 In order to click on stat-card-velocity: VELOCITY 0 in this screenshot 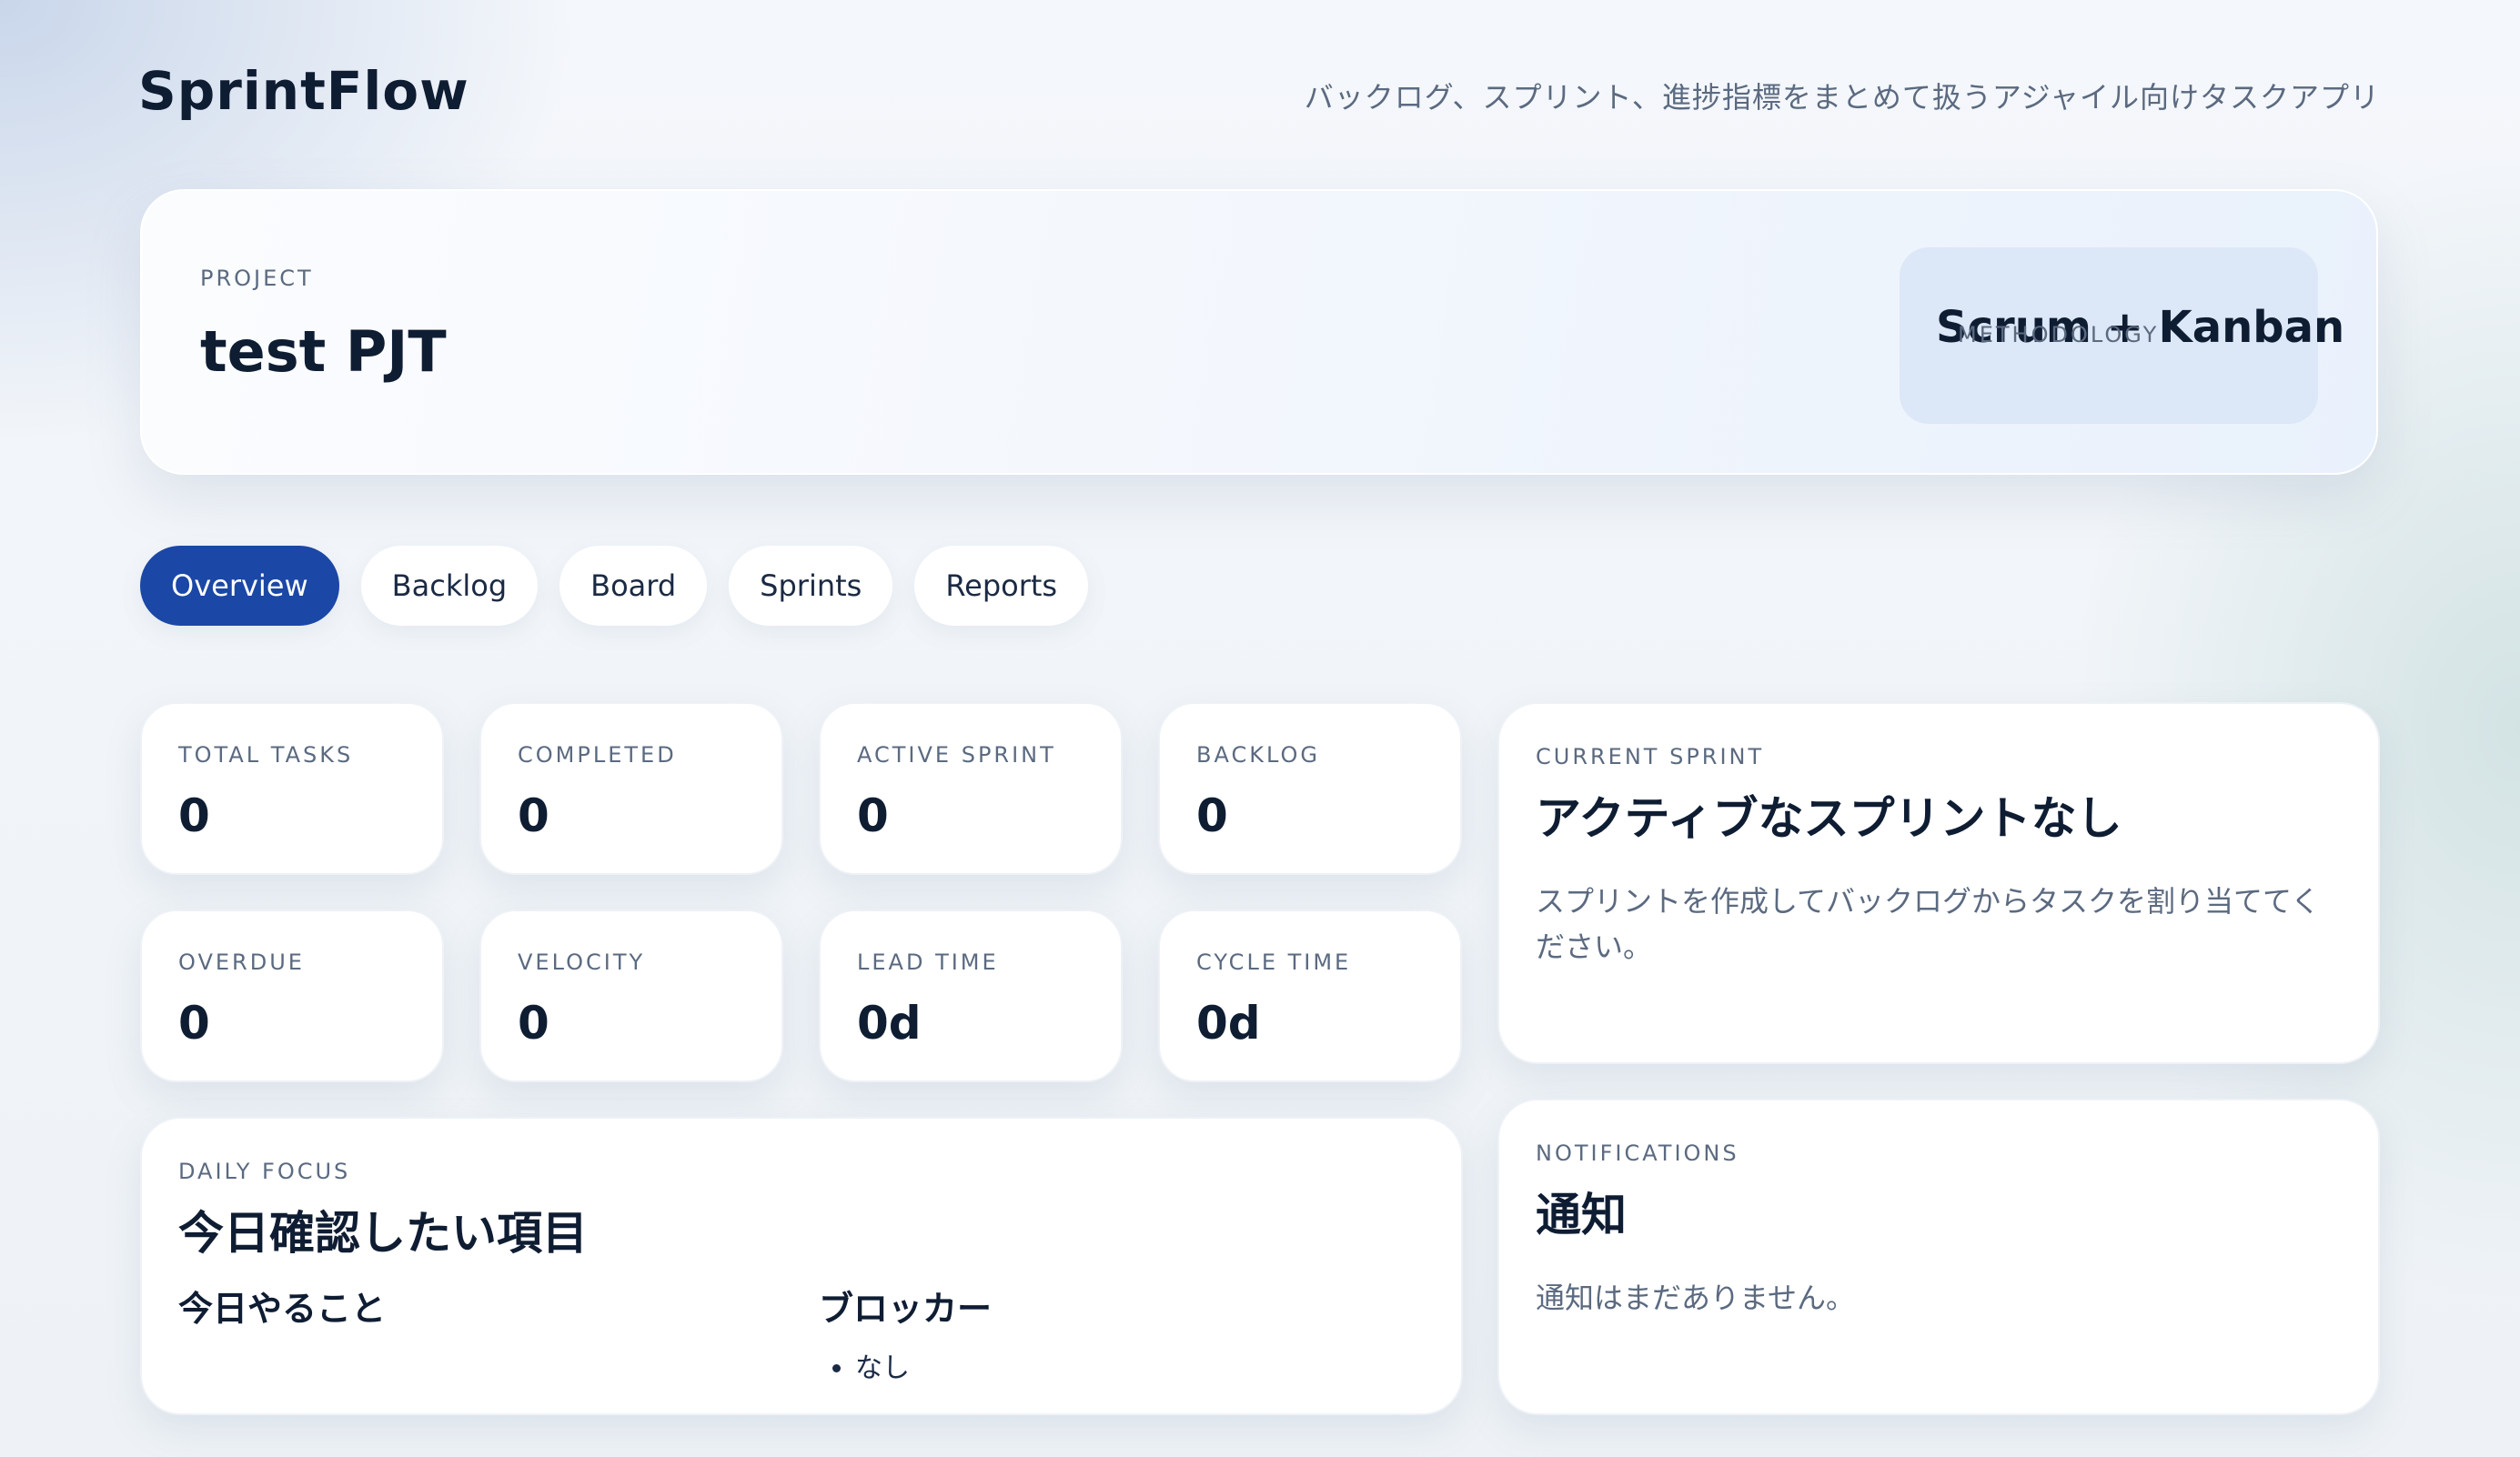, I will do `click(631, 995)`.